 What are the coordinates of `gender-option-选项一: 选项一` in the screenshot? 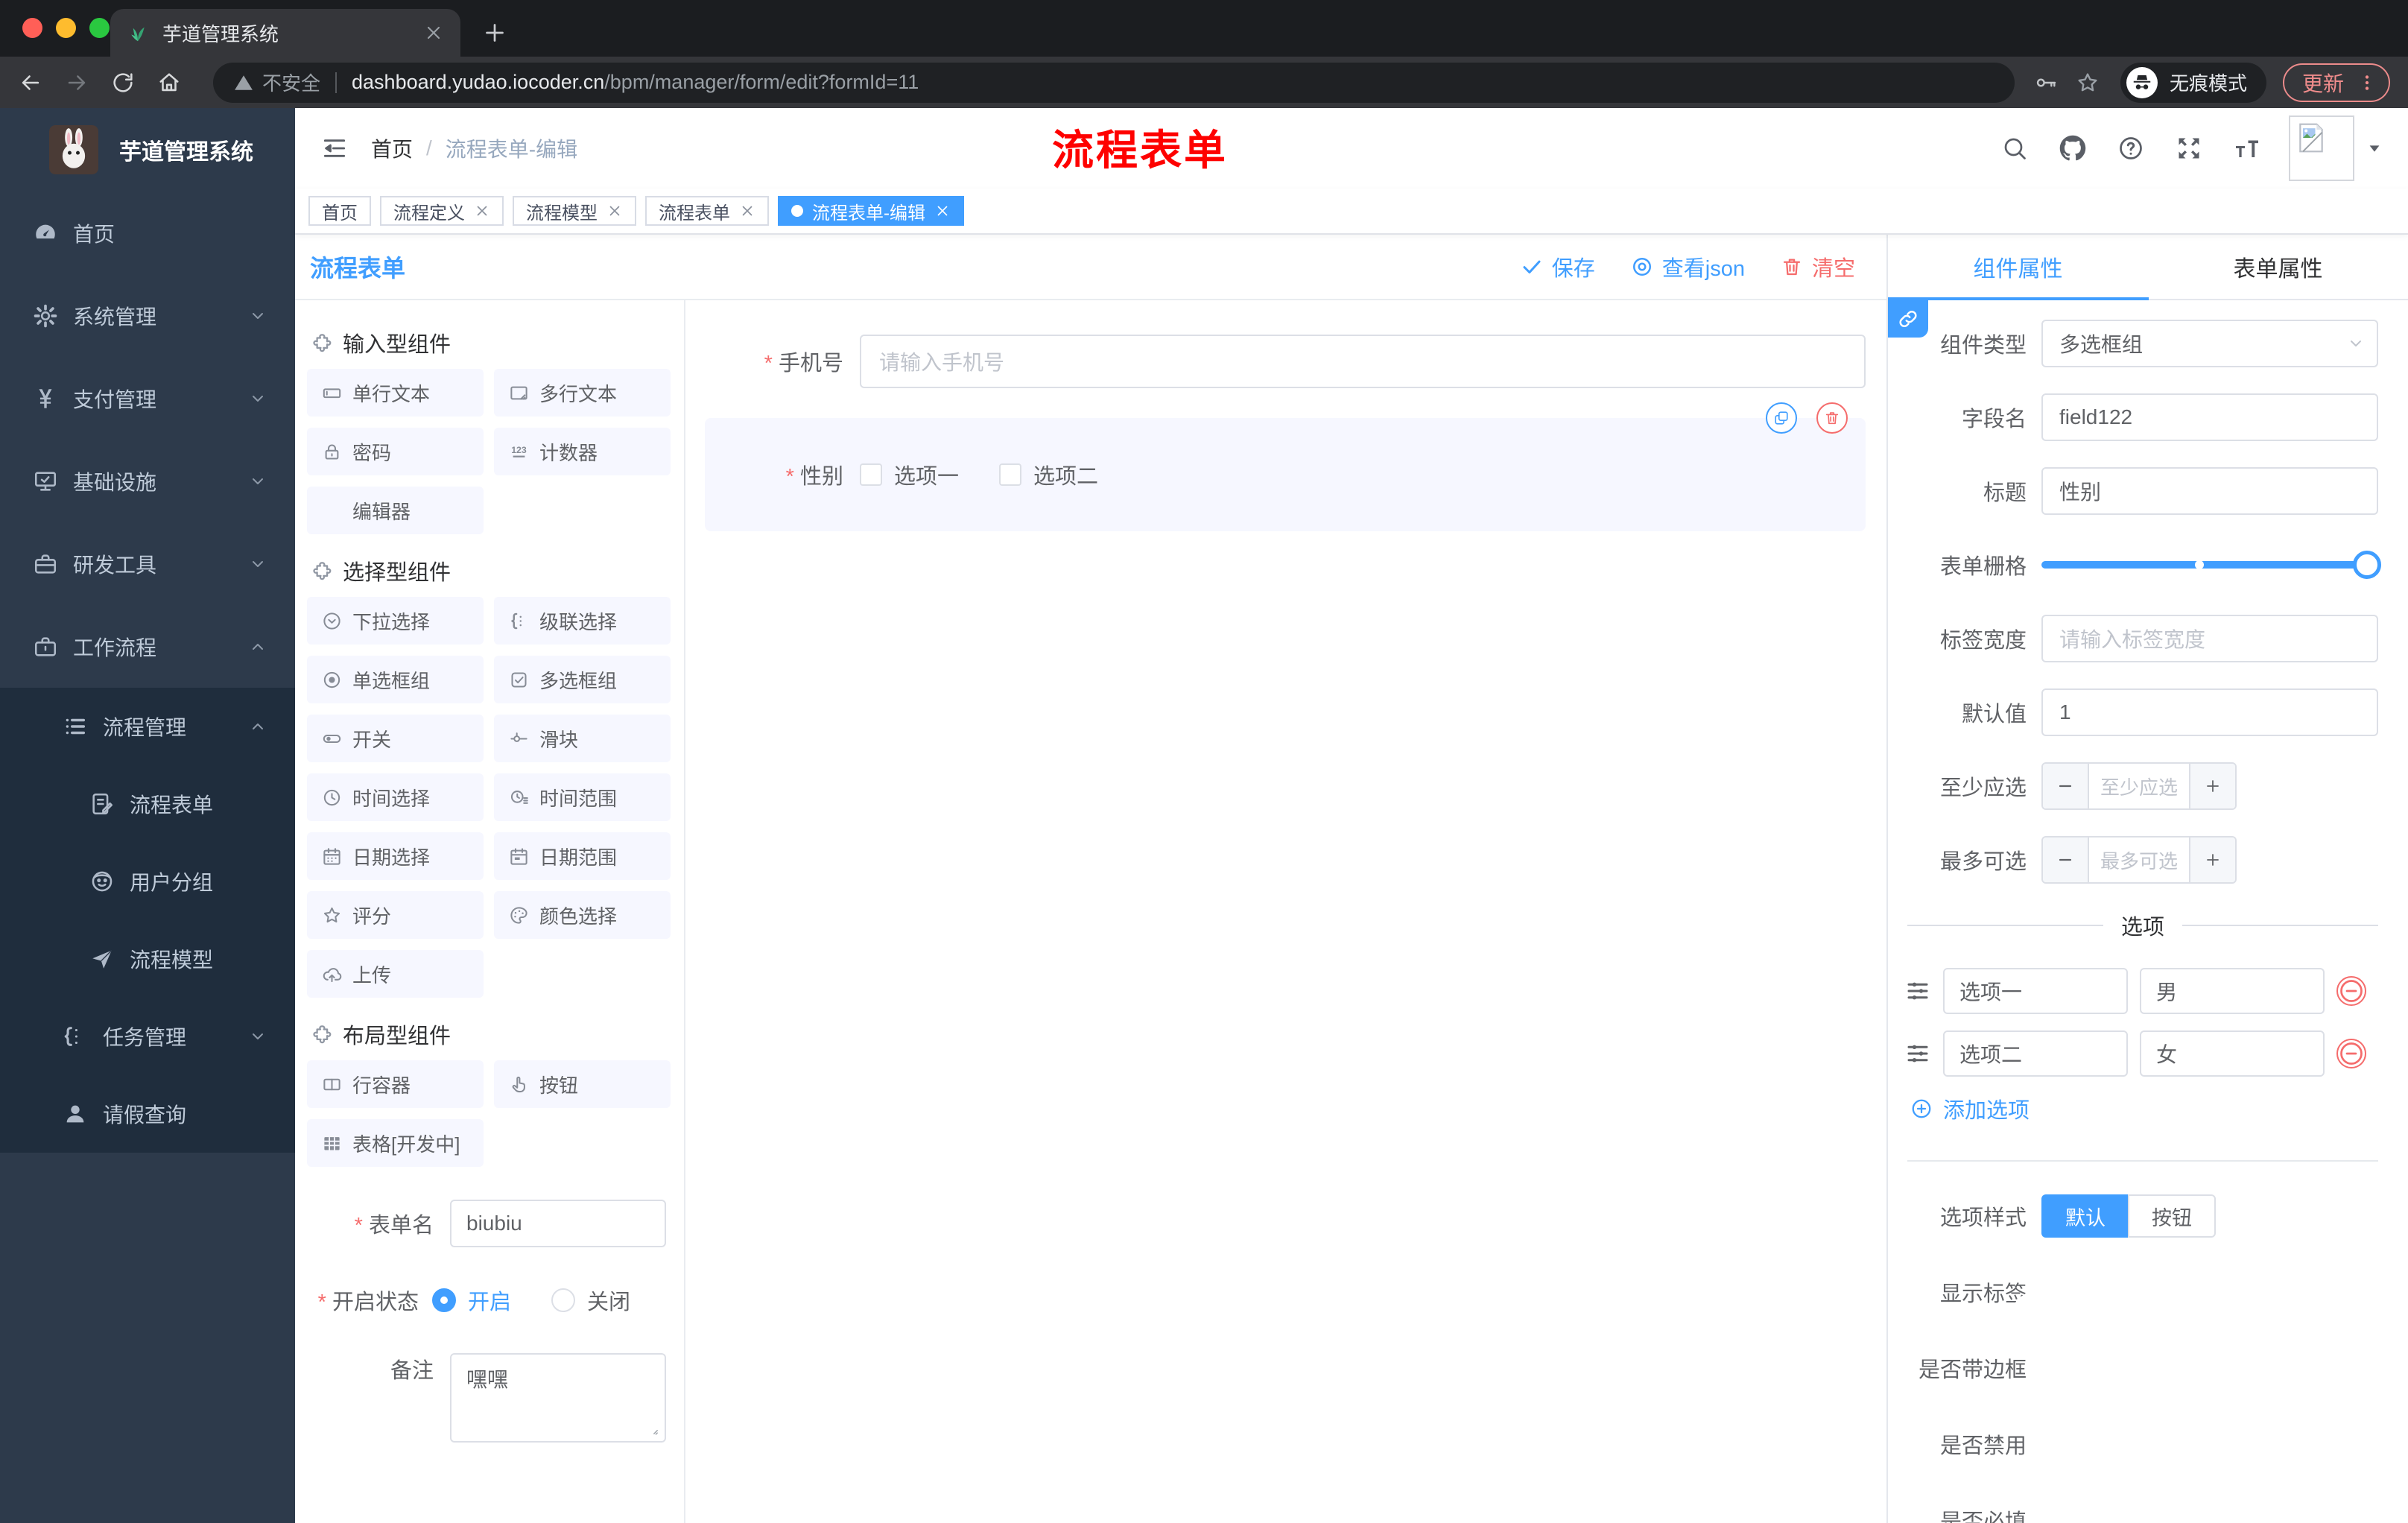 It's located at (909, 475).